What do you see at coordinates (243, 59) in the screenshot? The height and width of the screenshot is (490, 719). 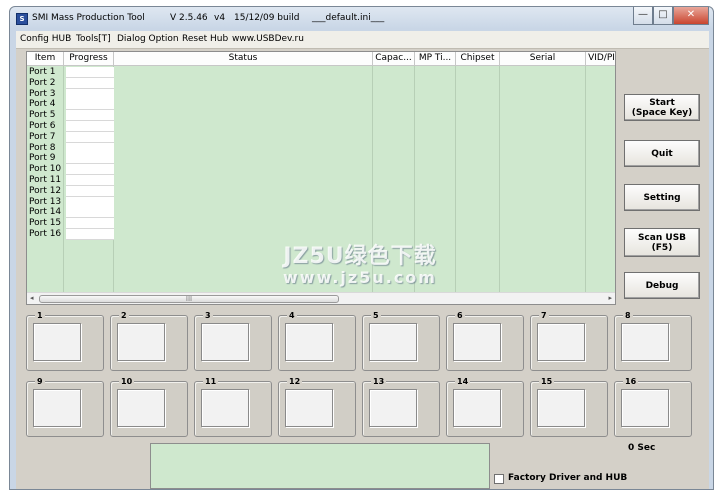 I see `col-status: Status` at bounding box center [243, 59].